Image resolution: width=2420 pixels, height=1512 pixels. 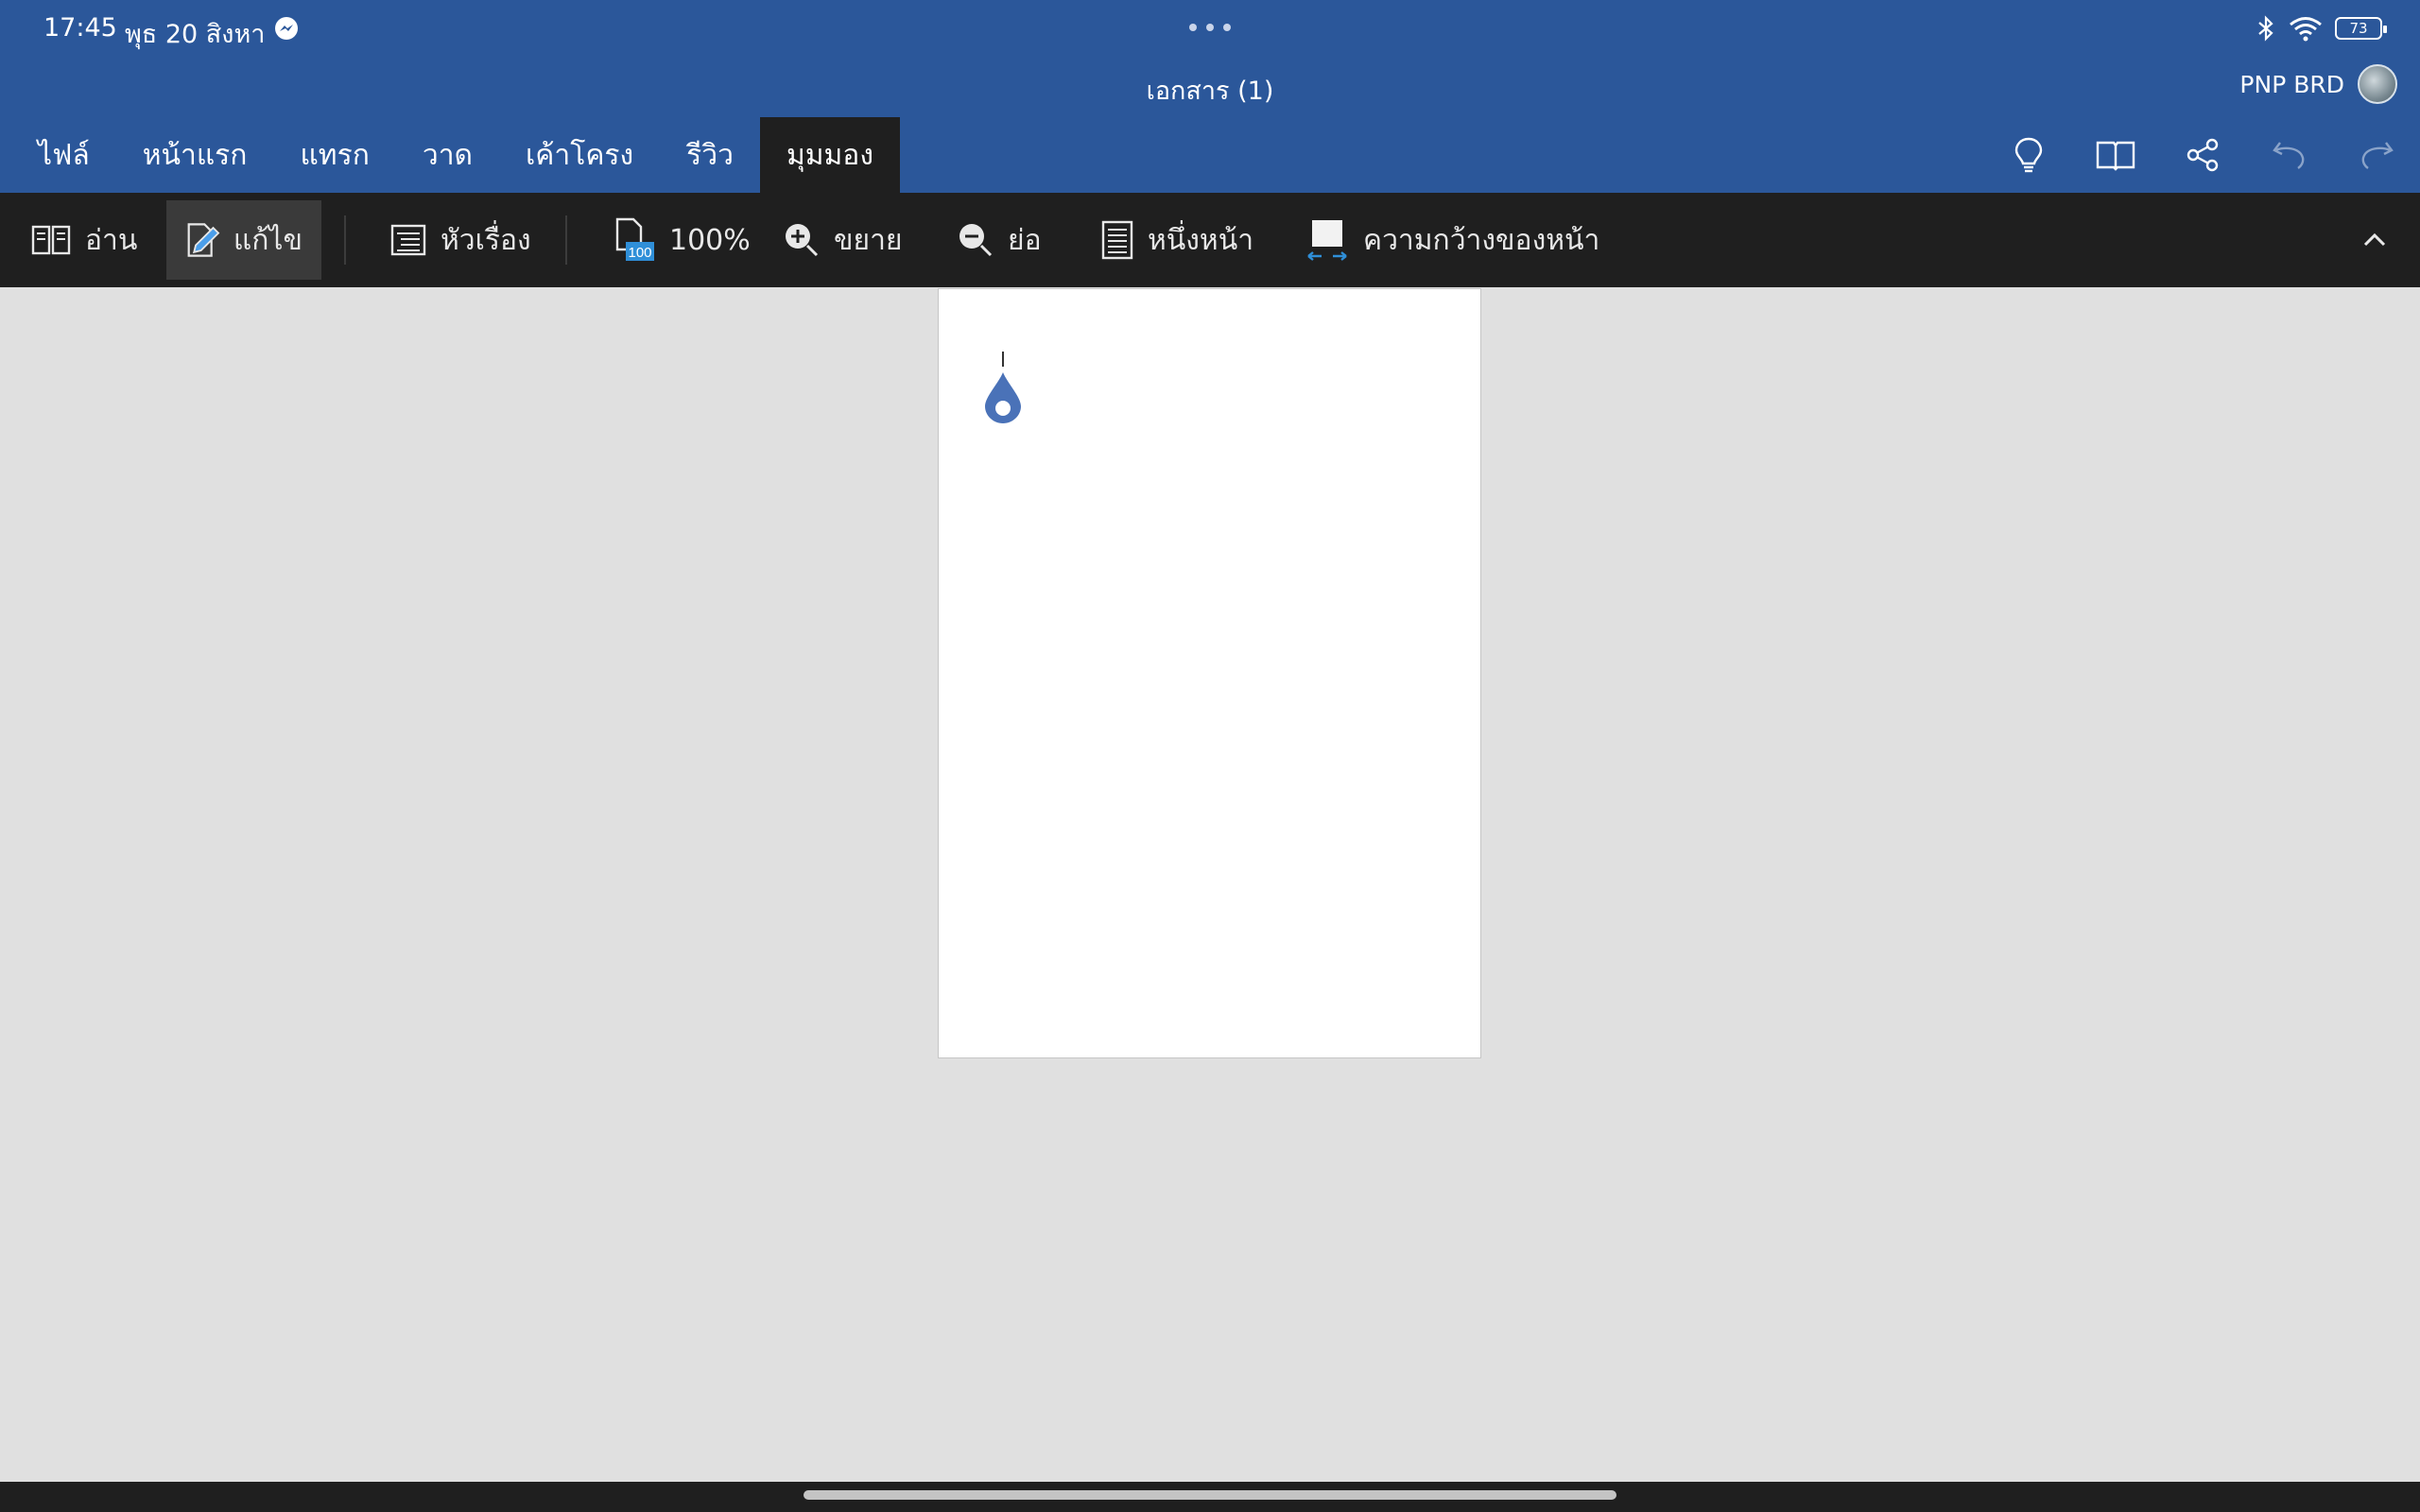 I want to click on messenger-icon, so click(x=286, y=28).